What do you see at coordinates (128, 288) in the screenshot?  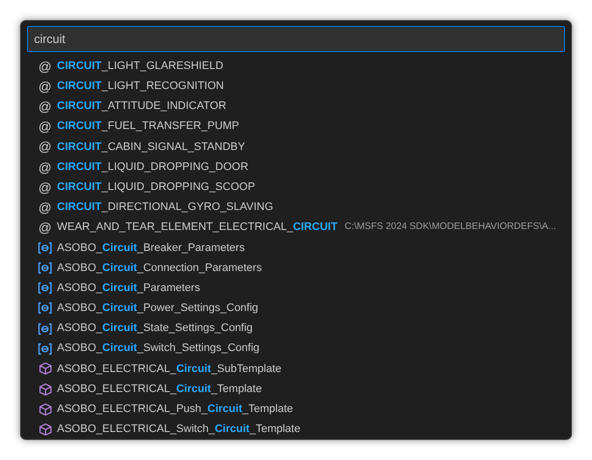 I see `result-item: ASOBO_Circuit_Parameters` at bounding box center [128, 288].